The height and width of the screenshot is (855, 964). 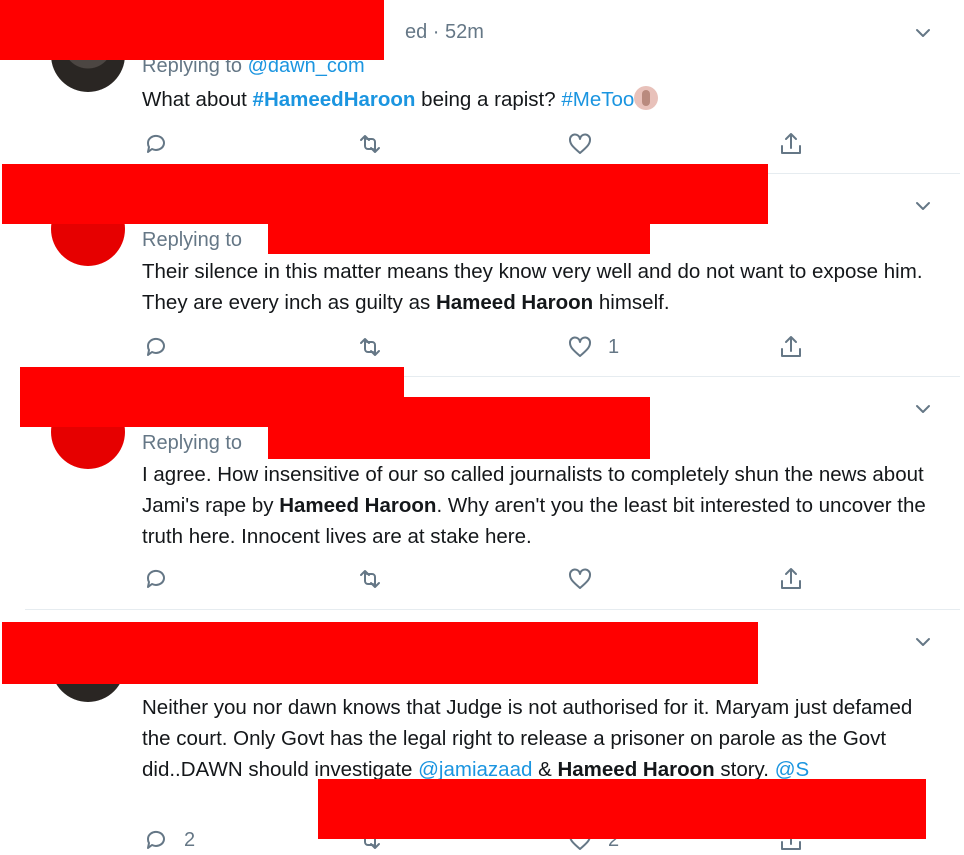 What do you see at coordinates (545, 769) in the screenshot?
I see `text-segment: &` at bounding box center [545, 769].